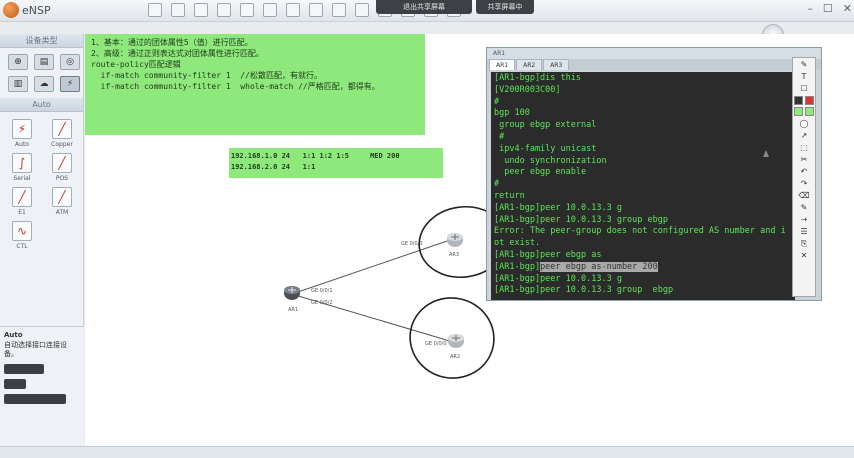  Describe the element at coordinates (322, 303) in the screenshot. I see `port-label-ar1-g2: GE 0/0/2` at that location.